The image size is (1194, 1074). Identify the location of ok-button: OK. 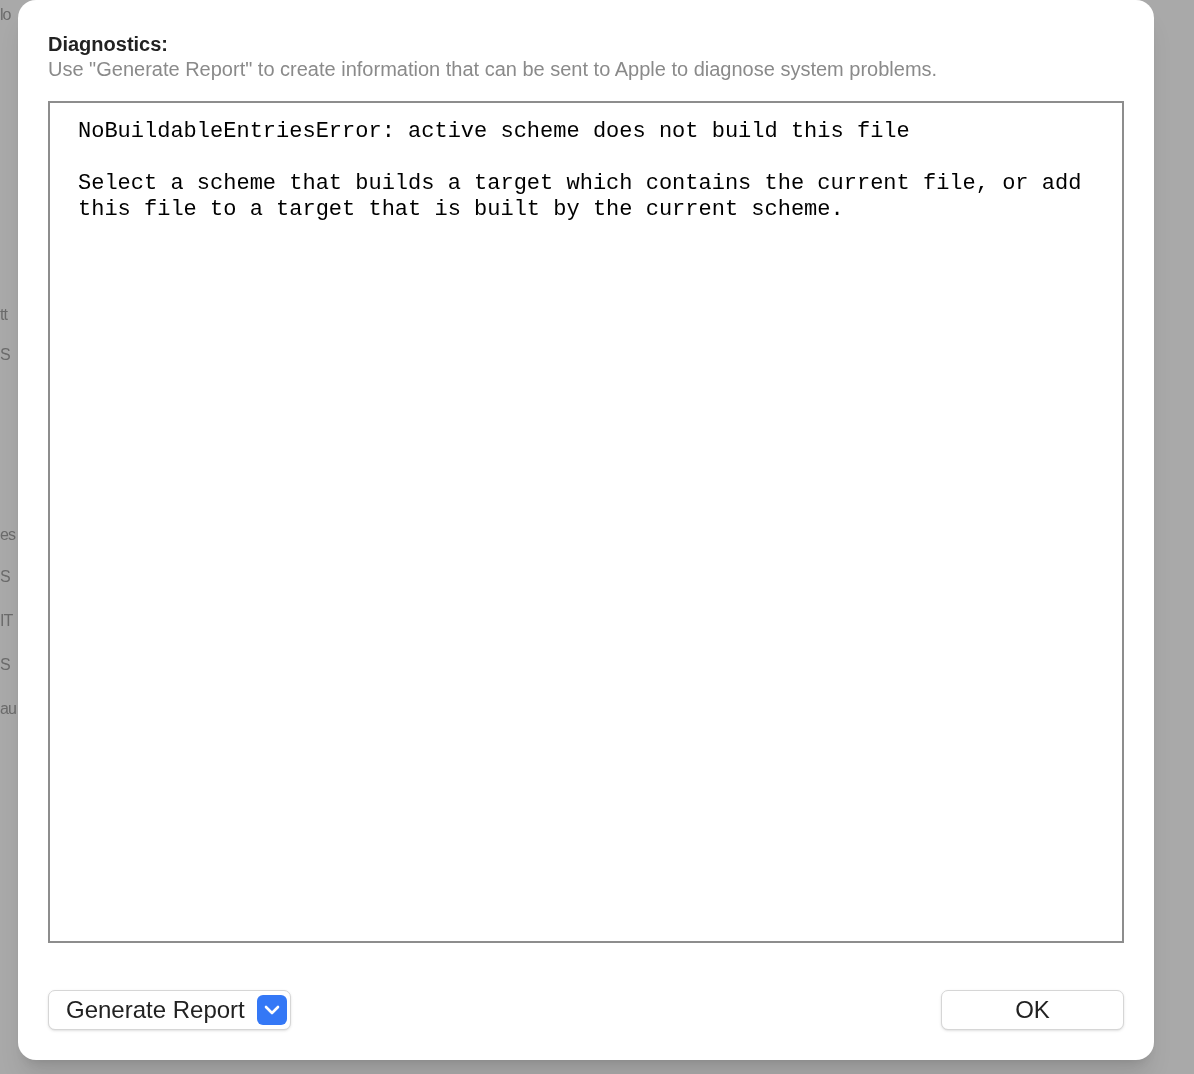
(1032, 1010).